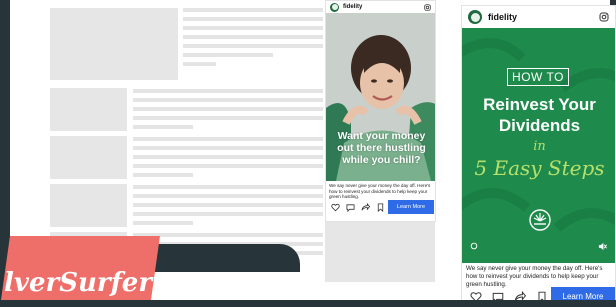  I want to click on how-to-badge: HOW TO, so click(538, 77).